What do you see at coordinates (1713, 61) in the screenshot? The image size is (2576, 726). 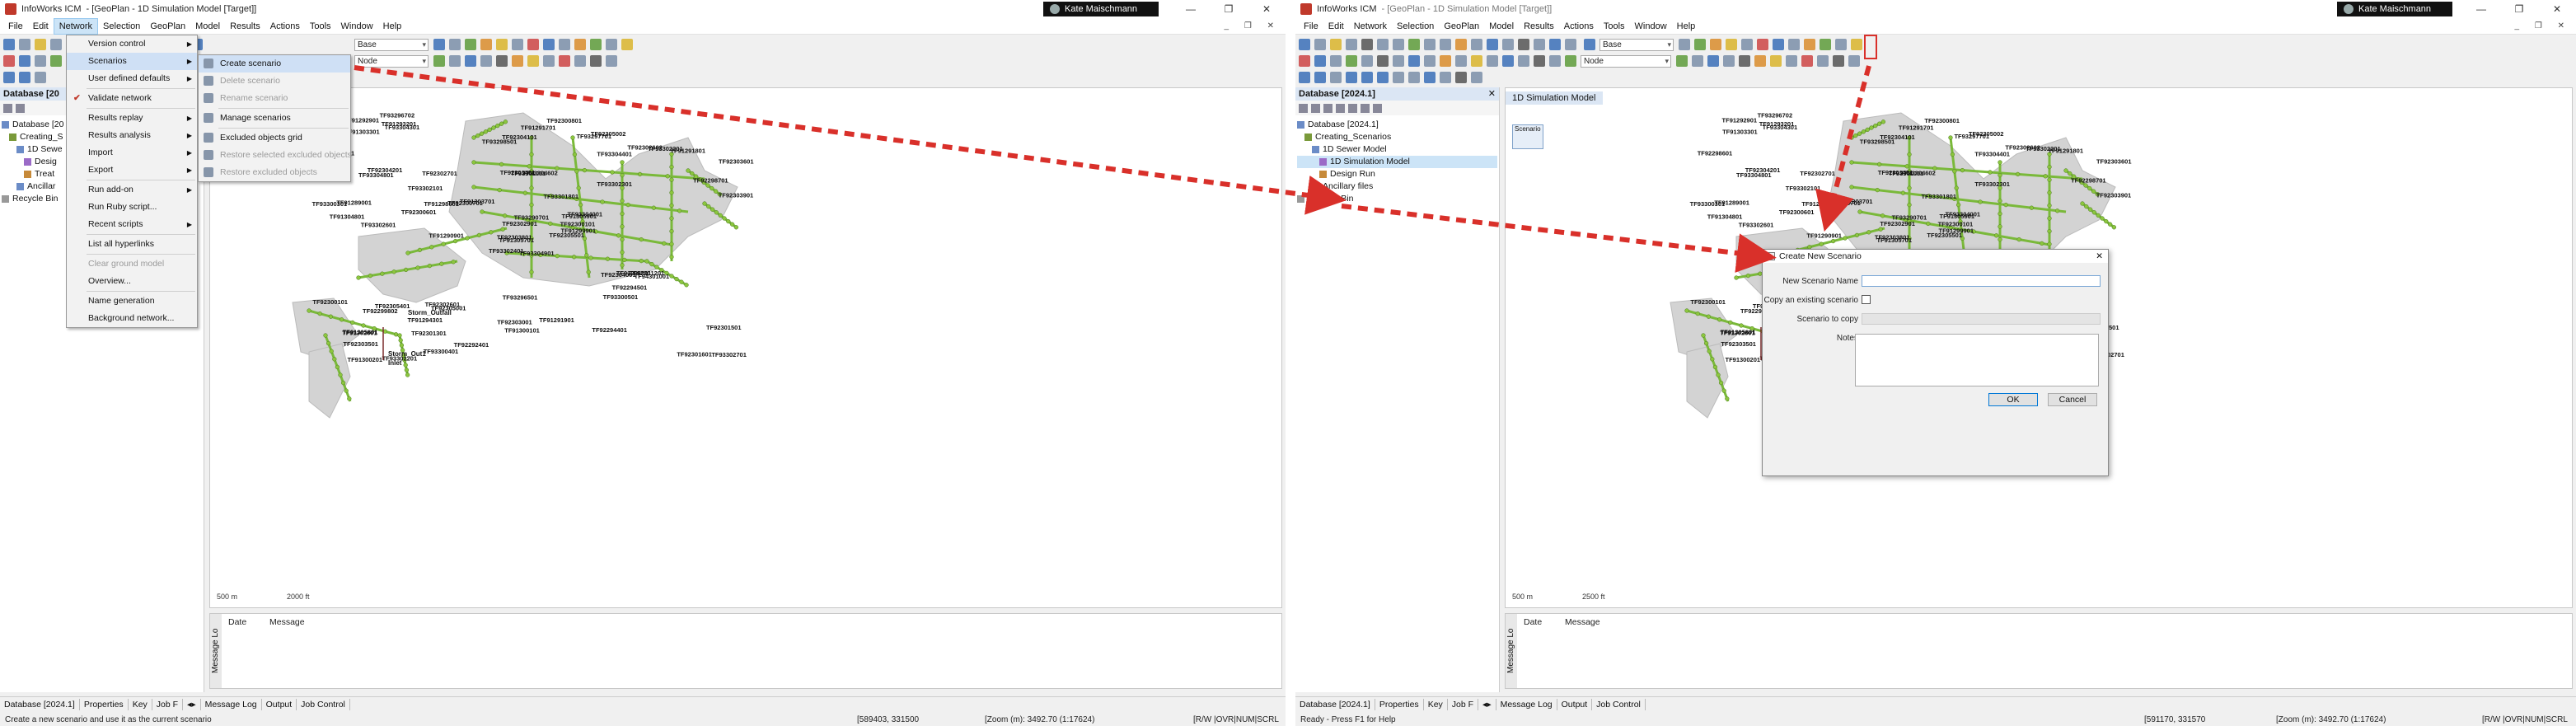 I see `zoom-in-icon` at bounding box center [1713, 61].